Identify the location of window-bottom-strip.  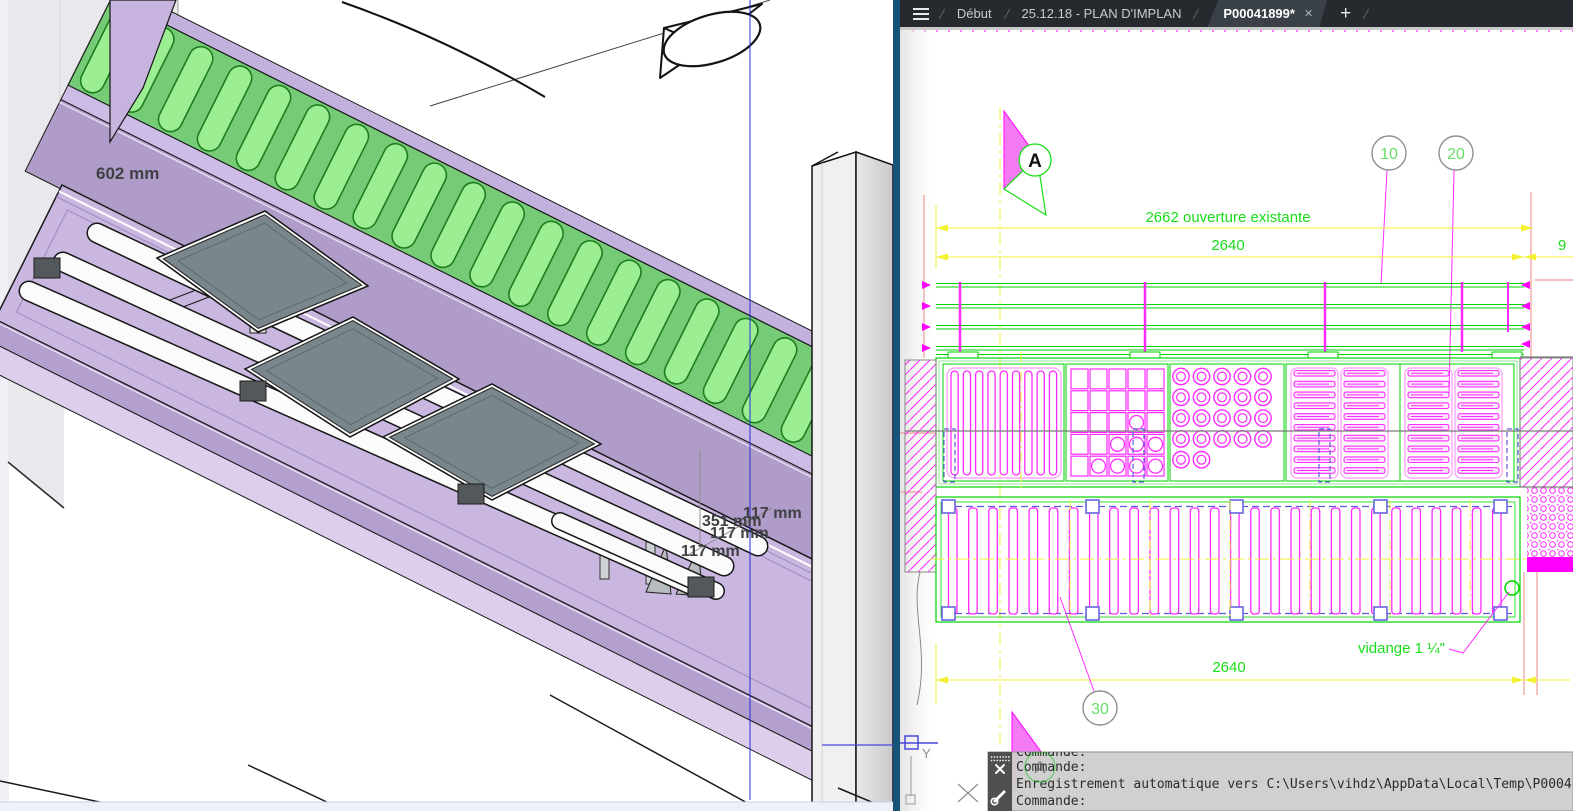
(446, 806).